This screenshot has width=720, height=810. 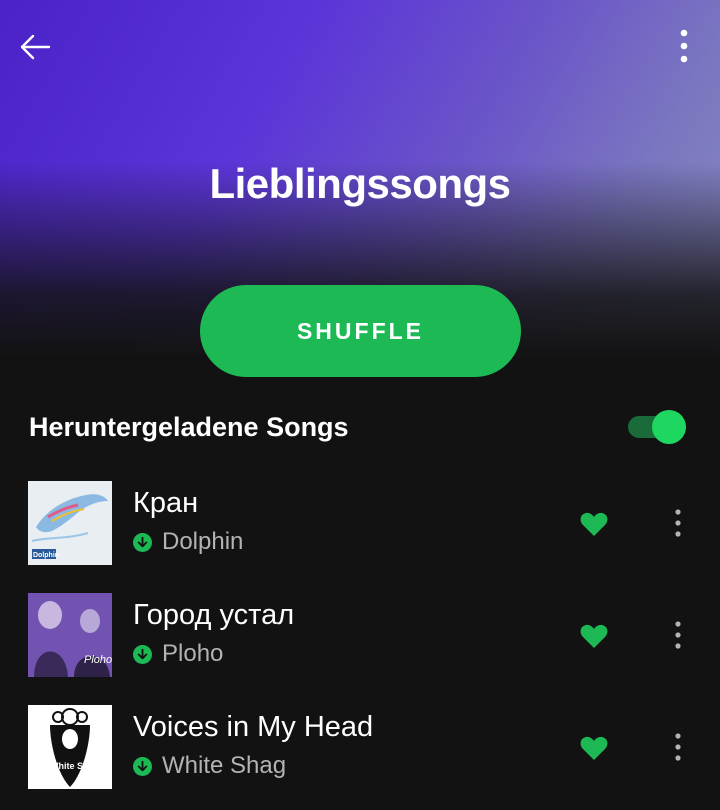 I want to click on more-options-button, so click(x=684, y=46).